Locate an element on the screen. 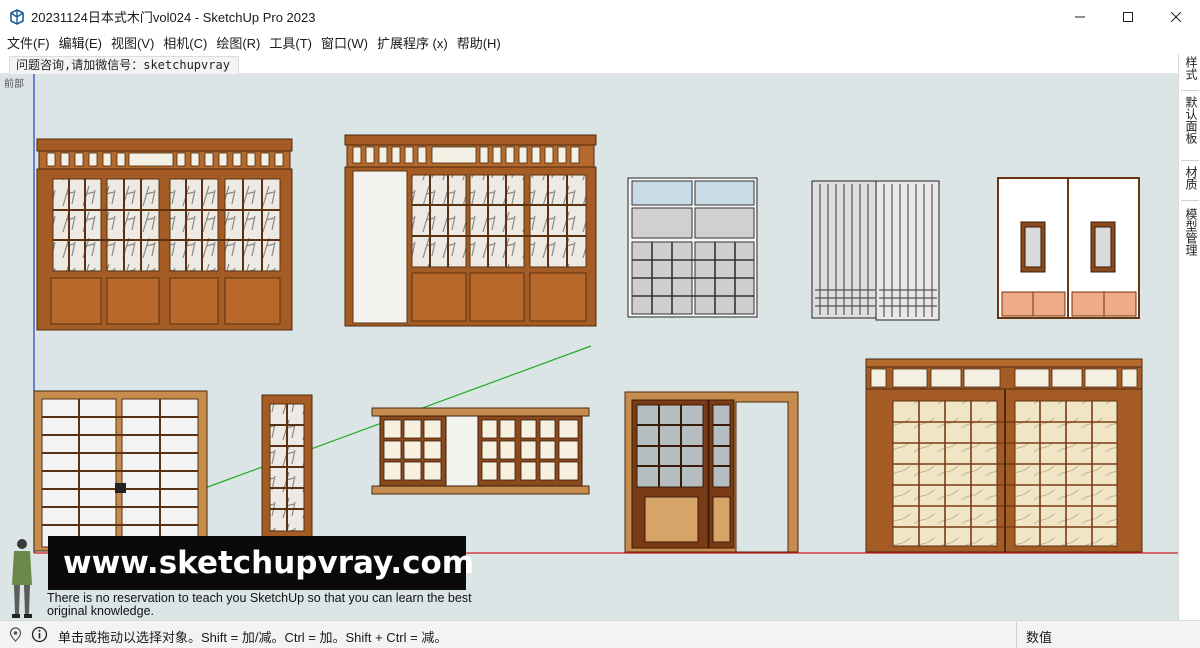  close-icon is located at coordinates (1176, 16).